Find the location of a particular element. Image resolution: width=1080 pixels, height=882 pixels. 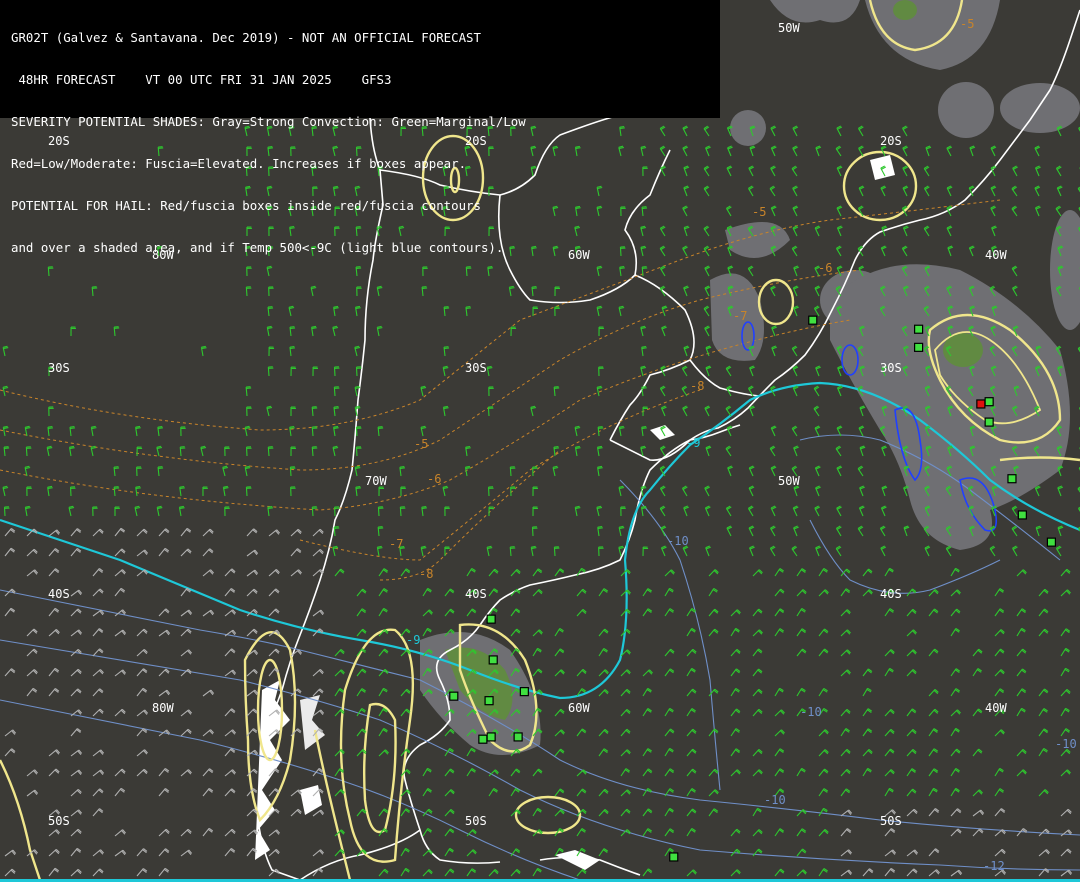

contour-label-minus9: -9 is located at coordinates (693, 443).